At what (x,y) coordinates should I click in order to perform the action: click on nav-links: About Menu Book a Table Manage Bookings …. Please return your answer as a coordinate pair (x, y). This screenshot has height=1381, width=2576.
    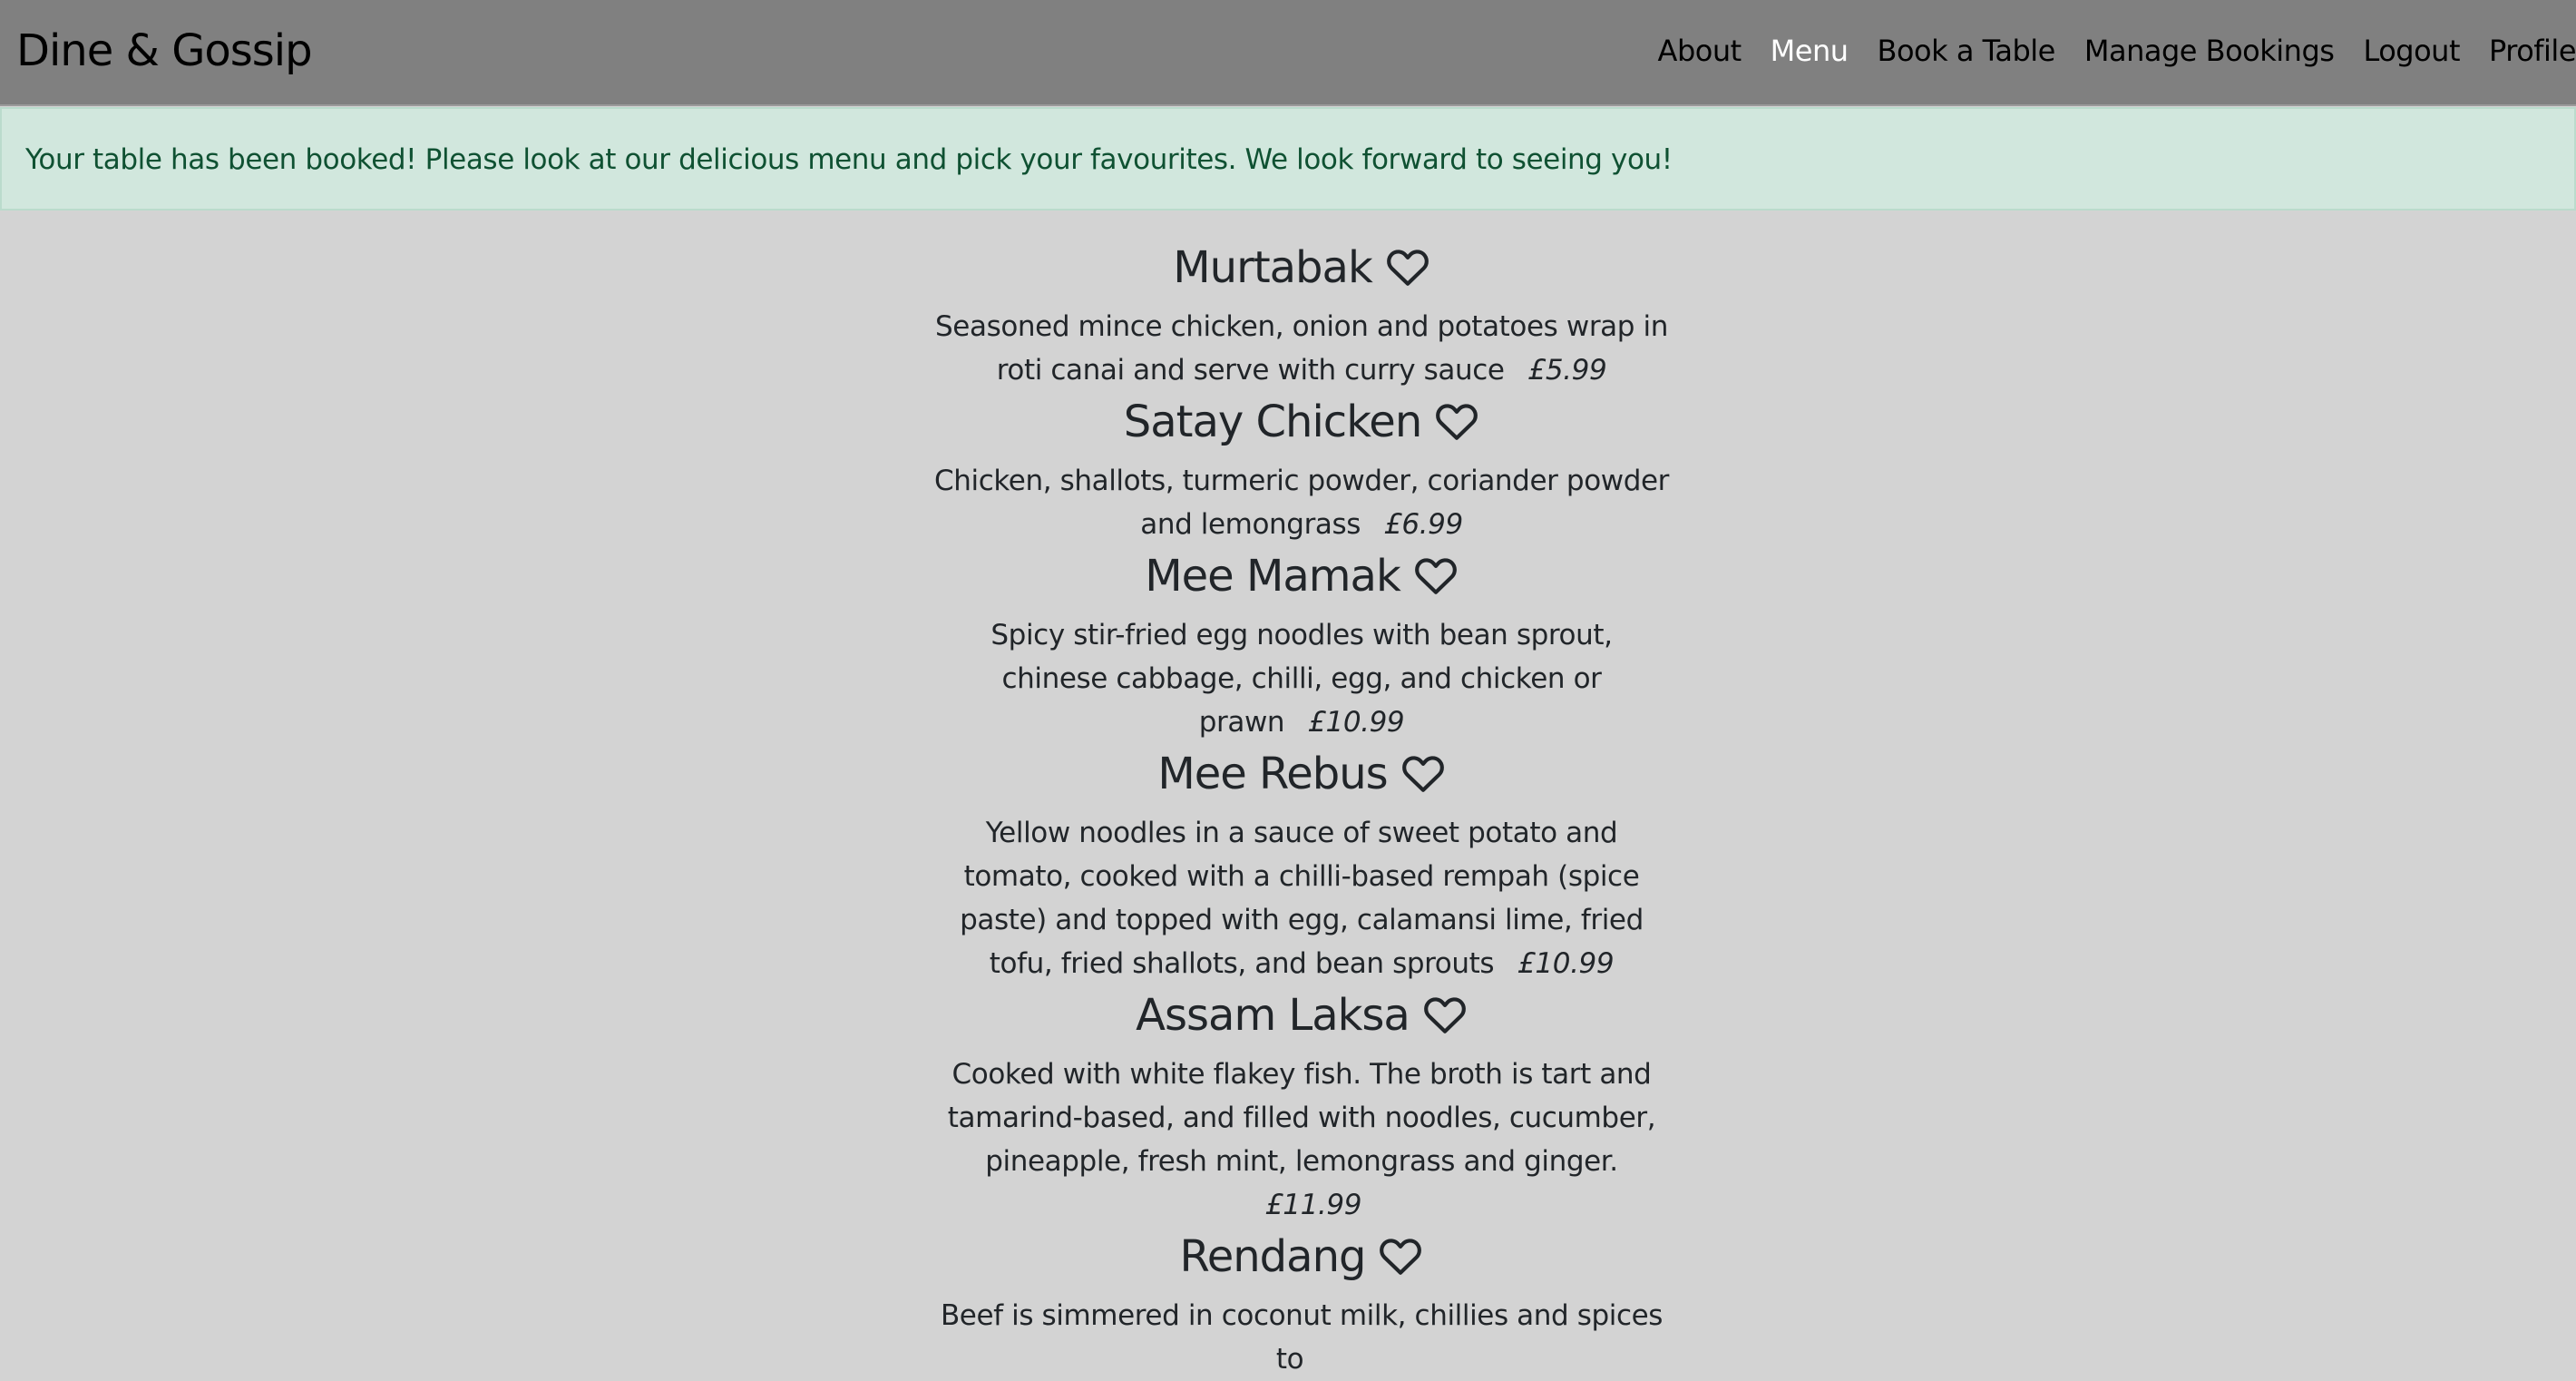
    Looking at the image, I should click on (2102, 51).